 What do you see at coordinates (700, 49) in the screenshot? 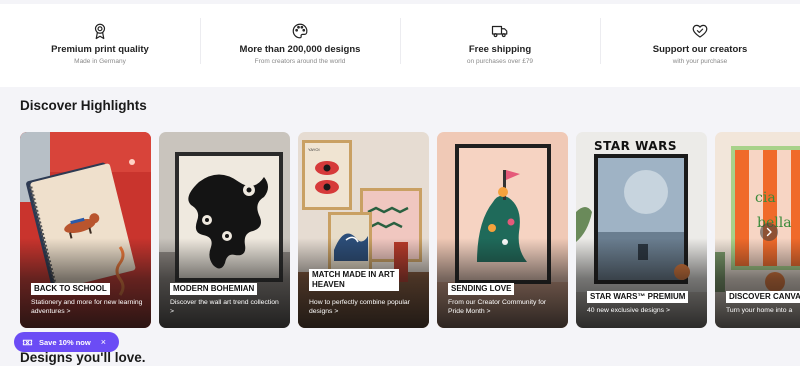
I see `usp-title: Support our creators` at bounding box center [700, 49].